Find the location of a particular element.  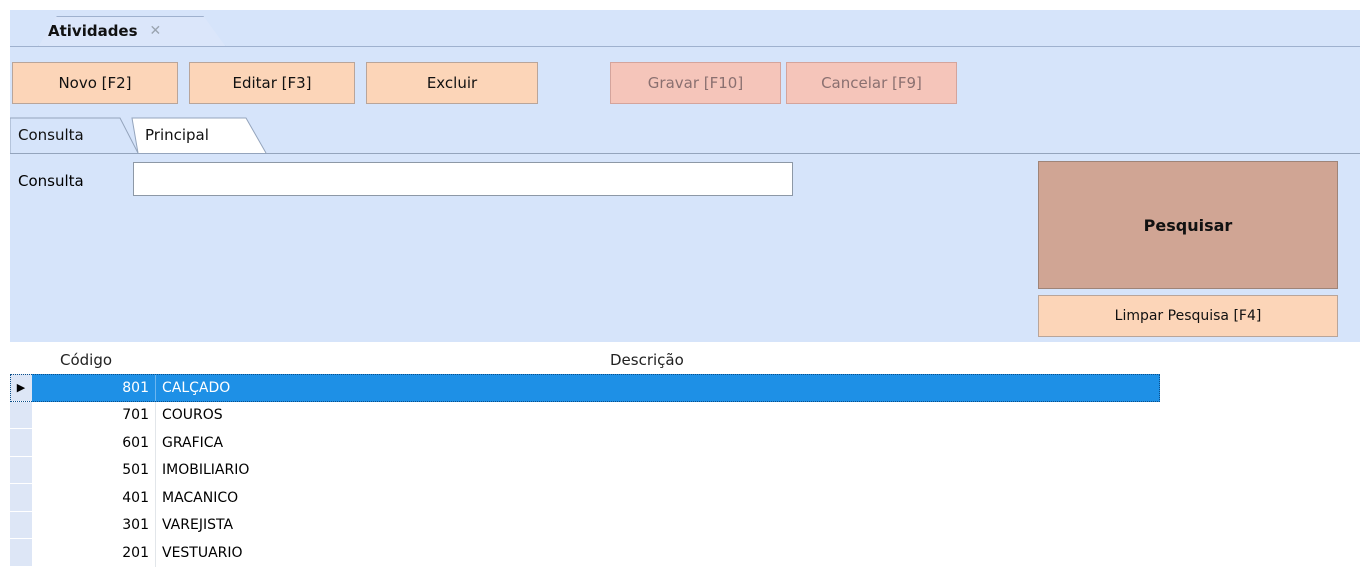

sub-tabs-divider is located at coordinates (685, 153).